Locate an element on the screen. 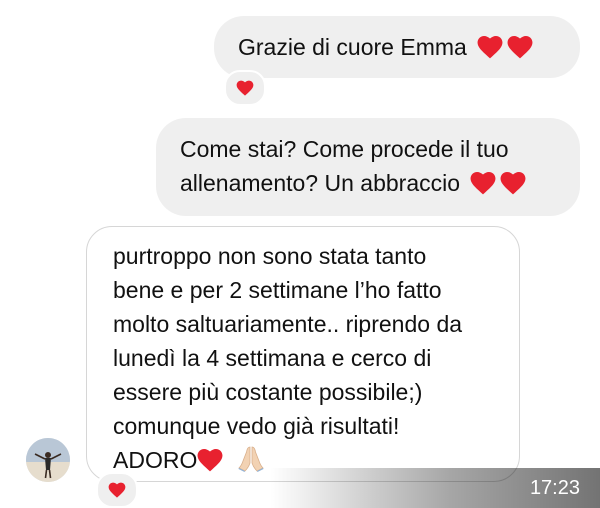 The height and width of the screenshot is (508, 600). message-text: comunque vedo già risultati! is located at coordinates (256, 426).